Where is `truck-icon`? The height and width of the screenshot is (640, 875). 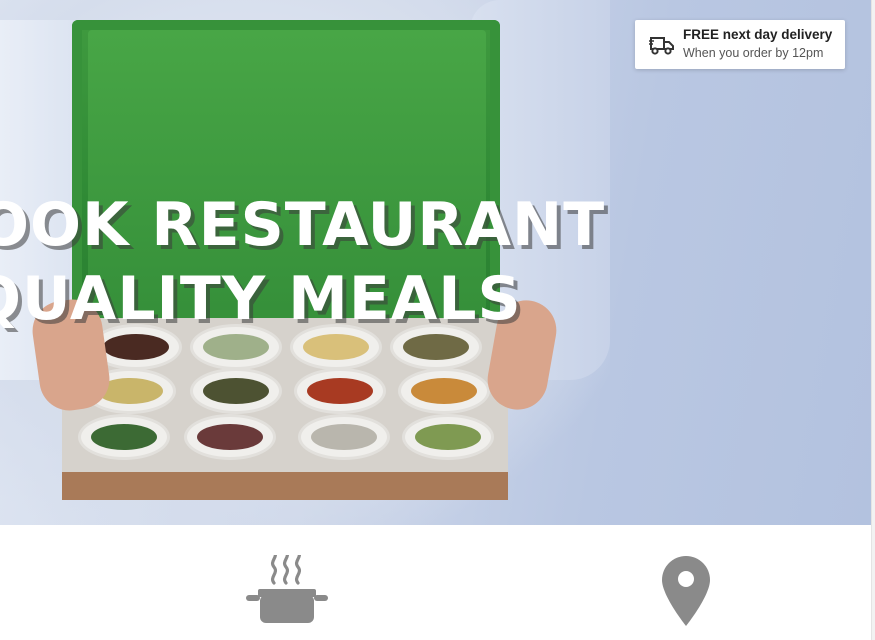
truck-icon is located at coordinates (661, 46).